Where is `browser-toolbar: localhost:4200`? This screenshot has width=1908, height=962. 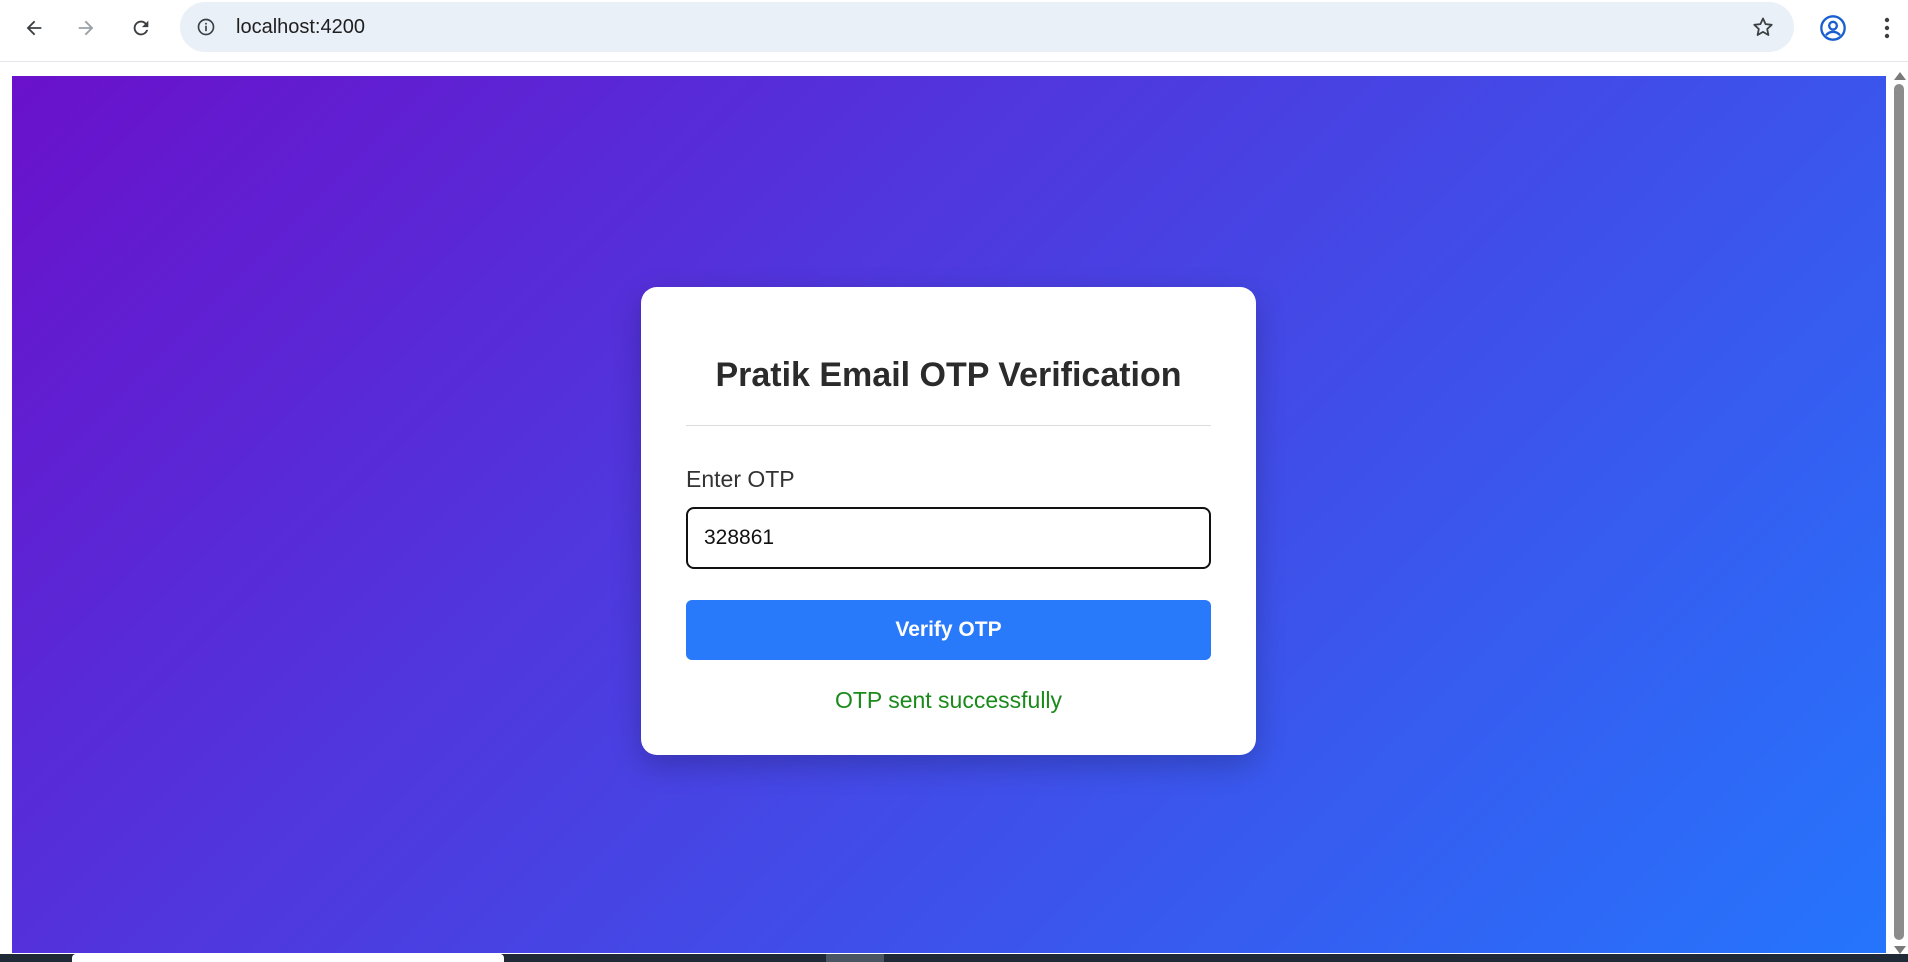 browser-toolbar: localhost:4200 is located at coordinates (954, 31).